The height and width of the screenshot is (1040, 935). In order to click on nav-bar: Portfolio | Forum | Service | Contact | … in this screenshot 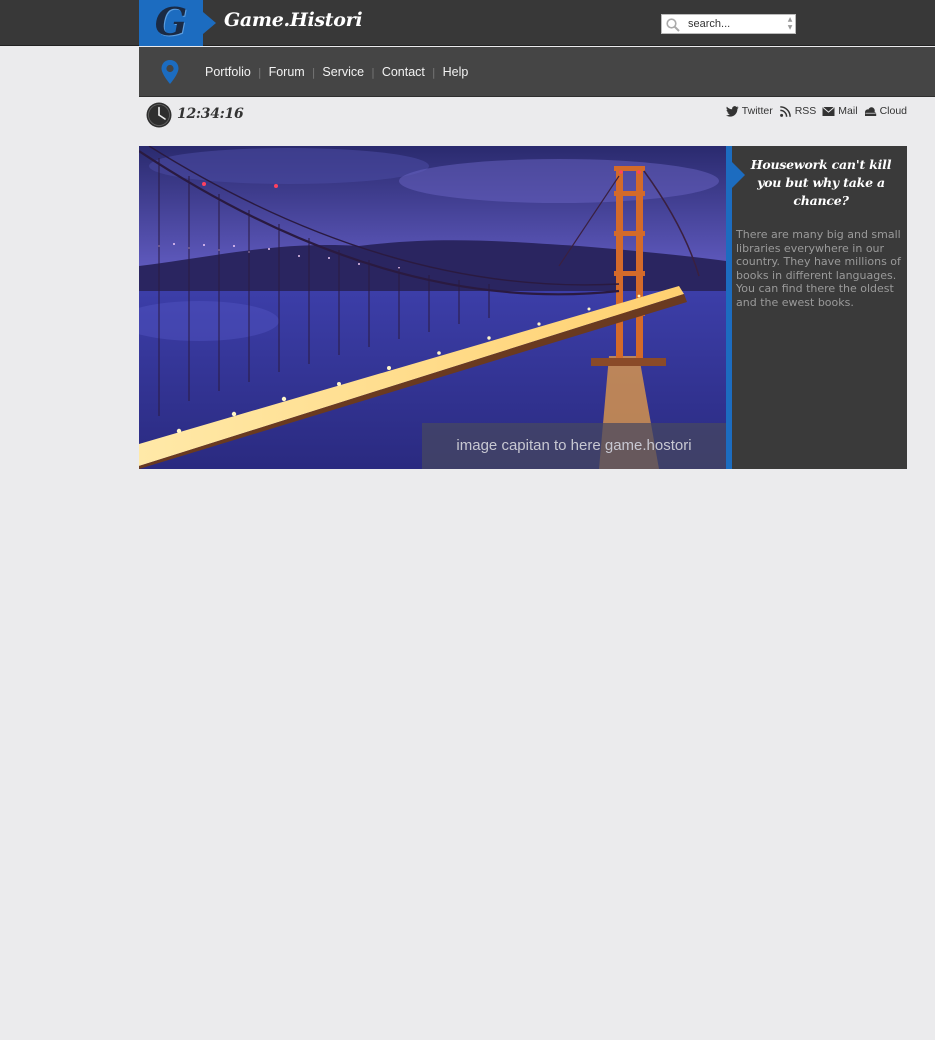, I will do `click(537, 72)`.